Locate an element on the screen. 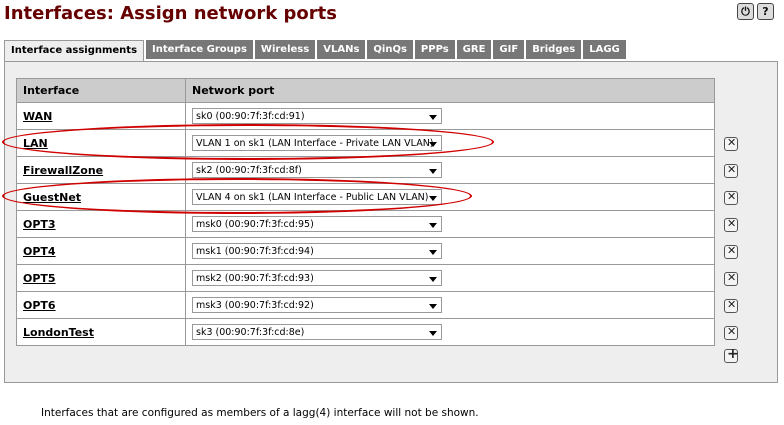  delete-interface-lan-icon is located at coordinates (731, 143).